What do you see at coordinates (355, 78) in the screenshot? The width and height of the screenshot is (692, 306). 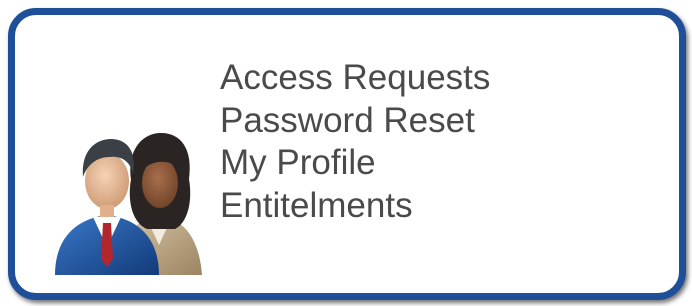 I see `menu-item-access-requests: Access Requests` at bounding box center [355, 78].